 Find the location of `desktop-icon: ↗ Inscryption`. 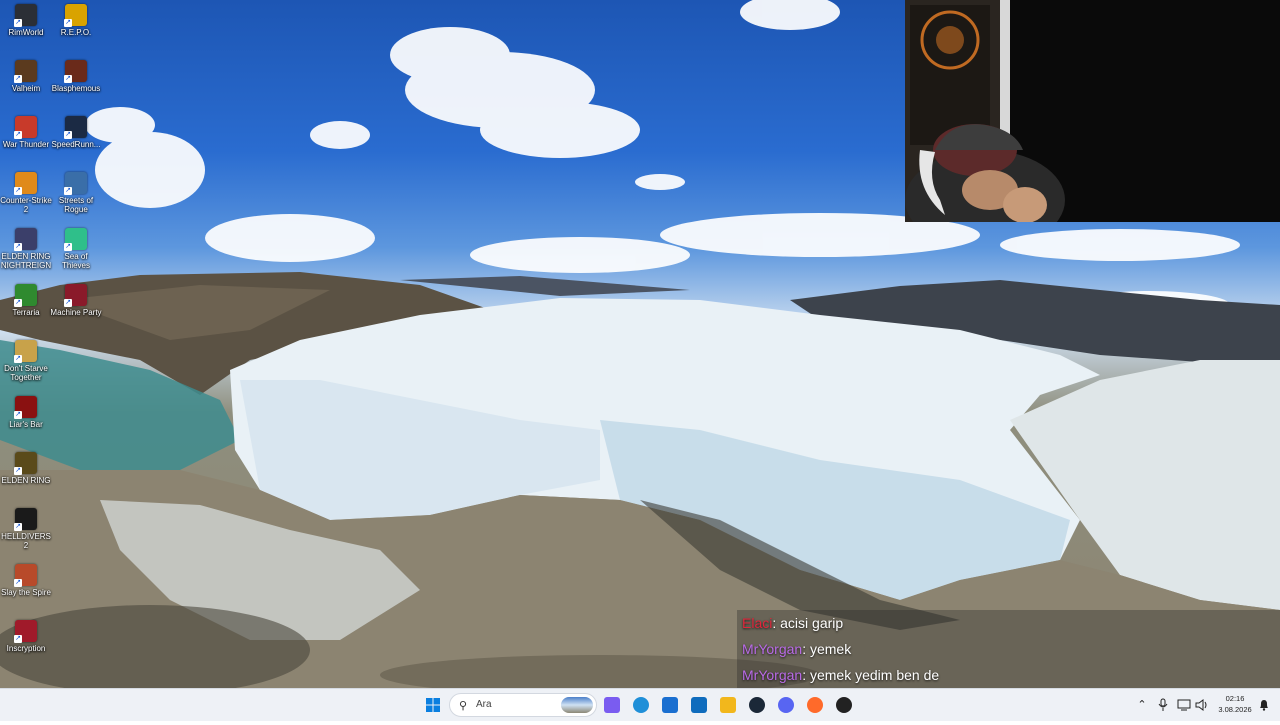

desktop-icon: ↗ Inscryption is located at coordinates (26, 636).